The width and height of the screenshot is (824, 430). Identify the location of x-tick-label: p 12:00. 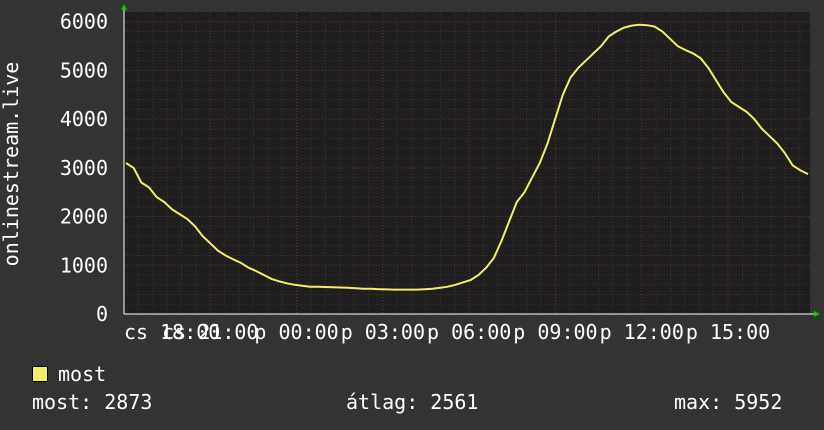
(642, 332).